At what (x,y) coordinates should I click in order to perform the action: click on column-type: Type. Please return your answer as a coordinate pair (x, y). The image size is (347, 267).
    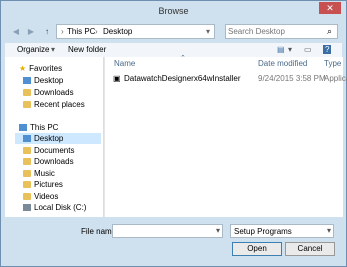
    Looking at the image, I should click on (332, 63).